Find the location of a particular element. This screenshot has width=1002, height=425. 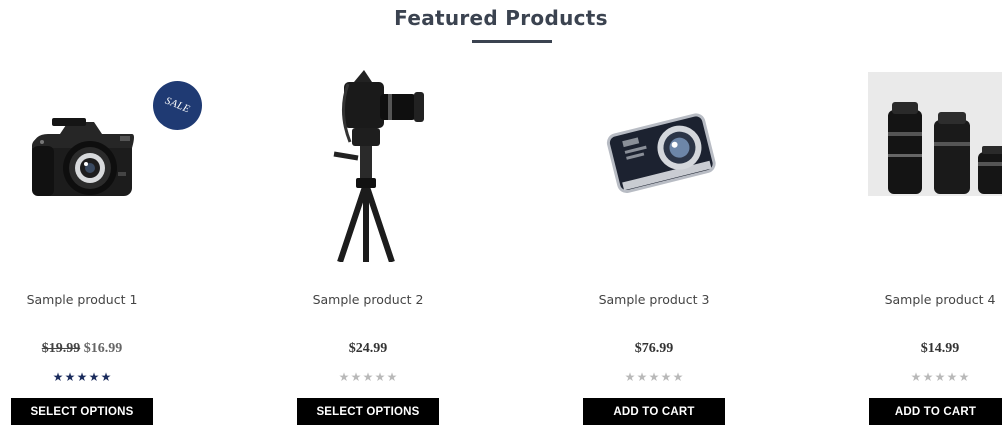

product-name: Sample product 2 is located at coordinates (368, 299).